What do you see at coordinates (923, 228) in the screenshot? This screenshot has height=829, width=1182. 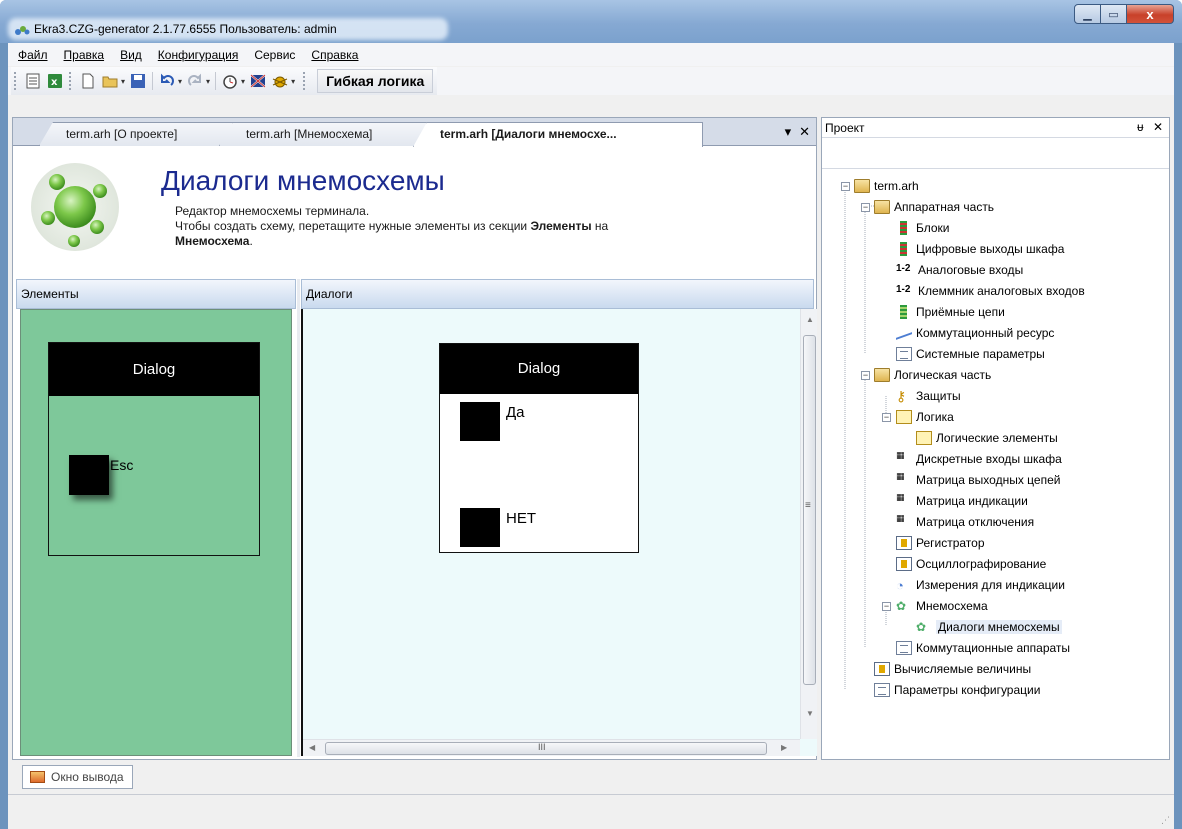 I see `tree-item-blocks: Блоки` at bounding box center [923, 228].